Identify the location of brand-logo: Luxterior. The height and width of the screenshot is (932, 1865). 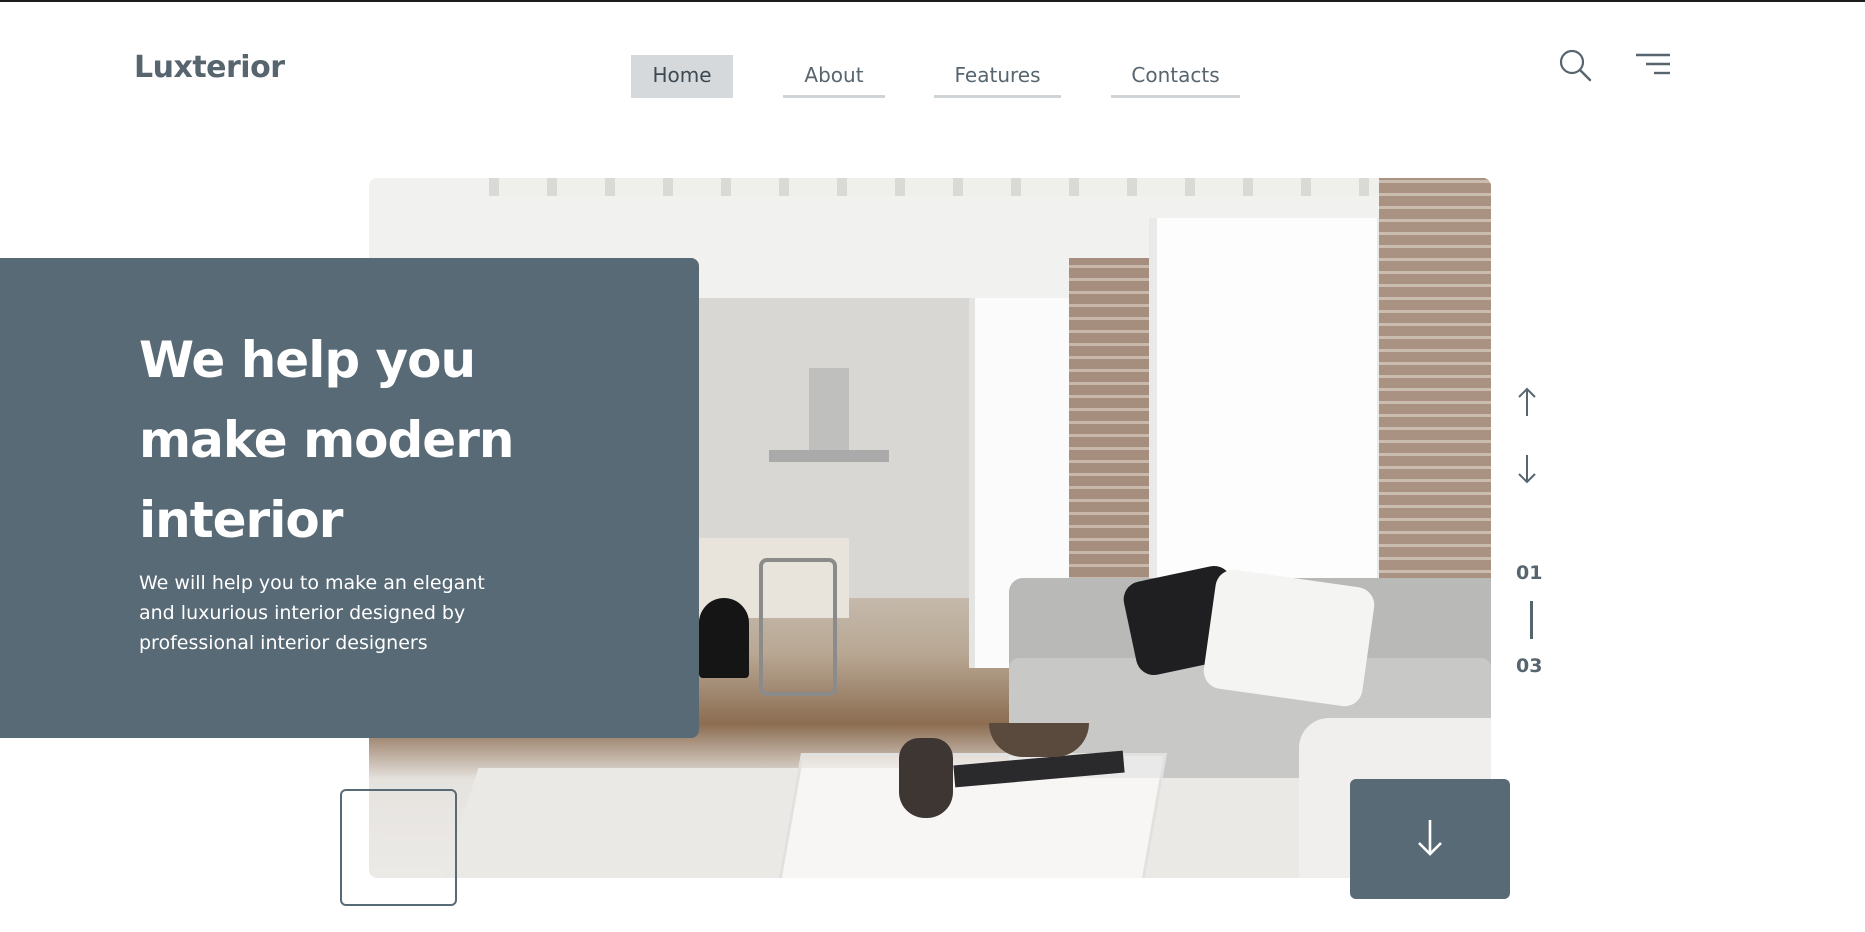
(209, 67).